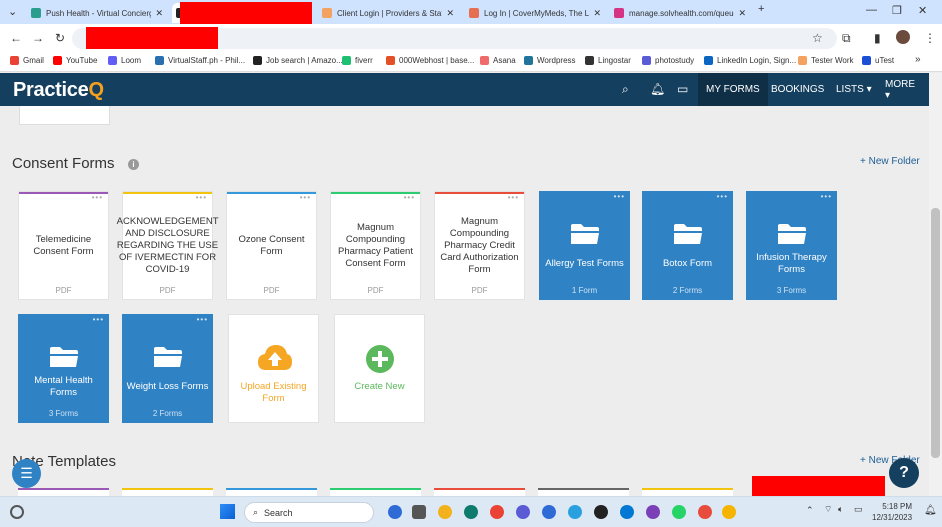 Image resolution: width=942 pixels, height=527 pixels. I want to click on browser-tab: Client Login | Providers & Staff ✕, so click(388, 13).